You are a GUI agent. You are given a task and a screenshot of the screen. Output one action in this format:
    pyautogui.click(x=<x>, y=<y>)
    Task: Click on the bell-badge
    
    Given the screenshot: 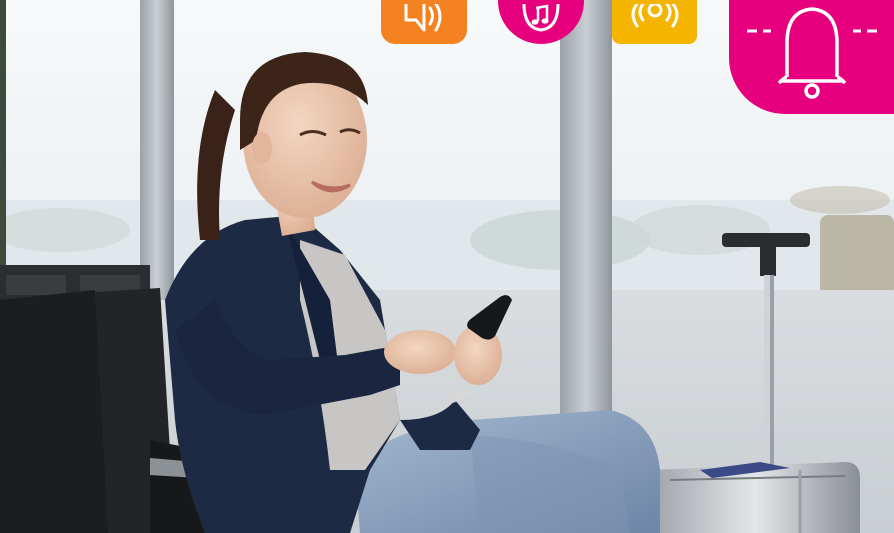 What is the action you would take?
    pyautogui.click(x=811, y=57)
    